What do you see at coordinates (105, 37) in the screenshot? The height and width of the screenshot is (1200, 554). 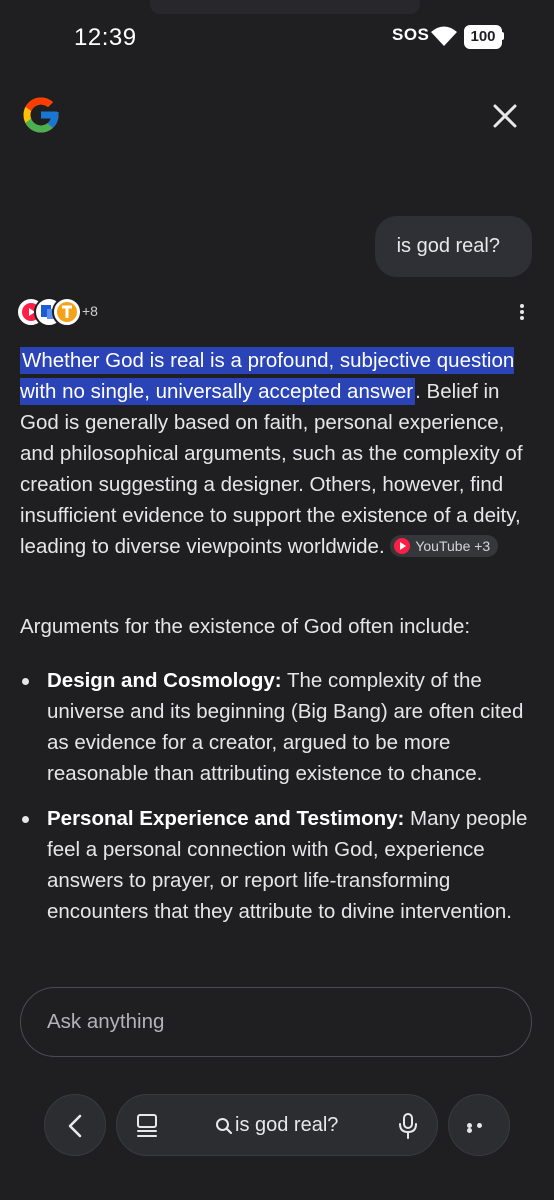 I see `status-time: 12:39` at bounding box center [105, 37].